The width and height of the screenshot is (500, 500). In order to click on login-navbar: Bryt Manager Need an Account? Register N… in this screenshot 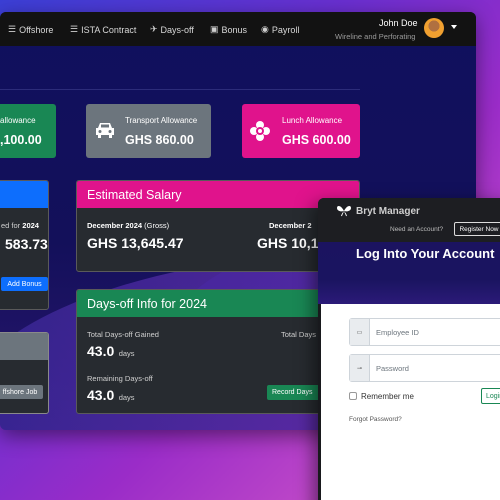, I will do `click(409, 220)`.